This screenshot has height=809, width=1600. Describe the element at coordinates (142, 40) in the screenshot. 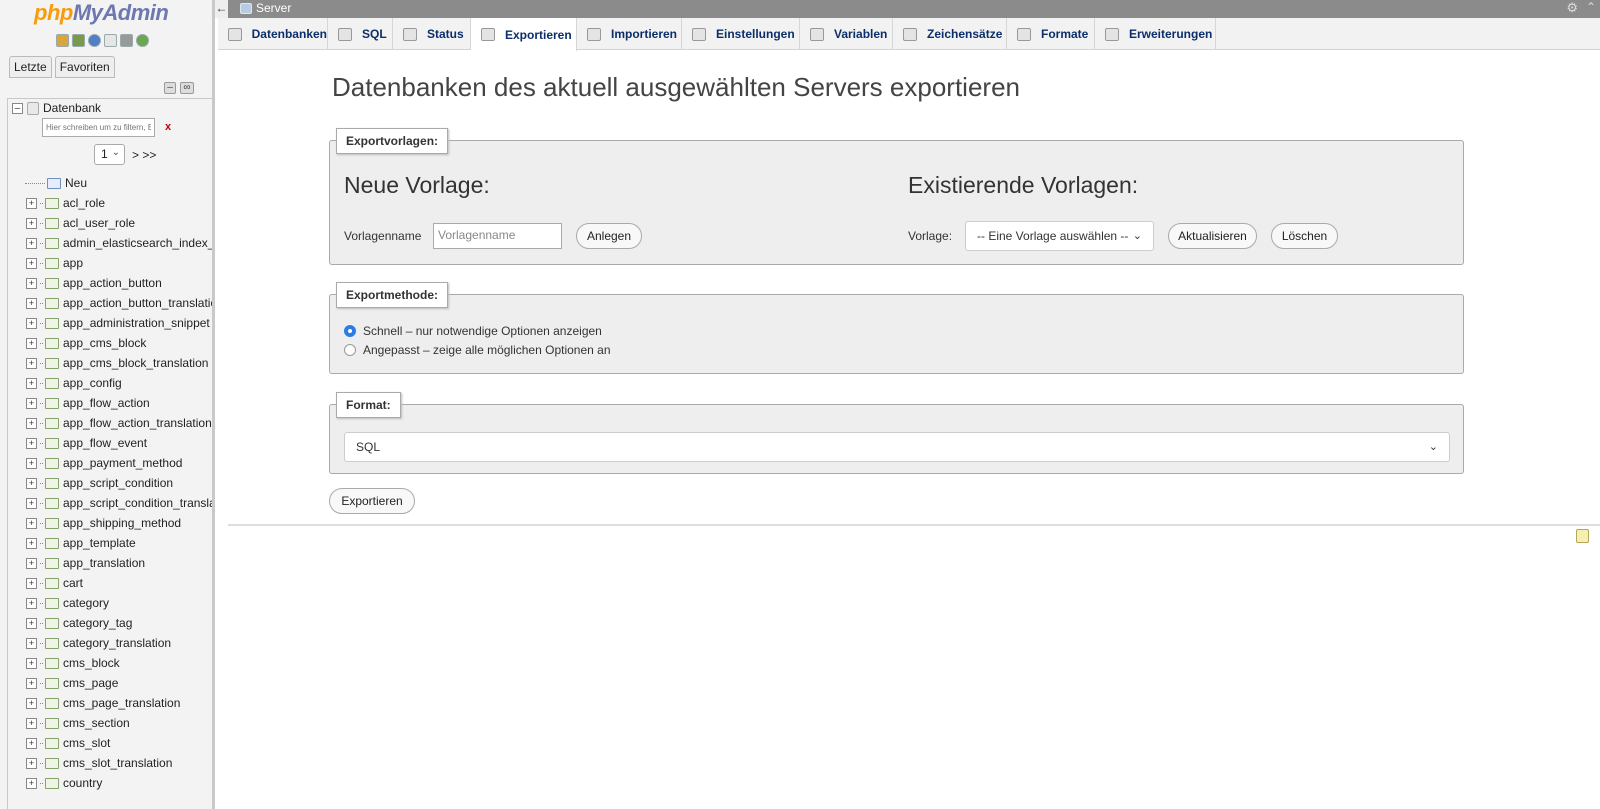

I see `reload-icon` at that location.